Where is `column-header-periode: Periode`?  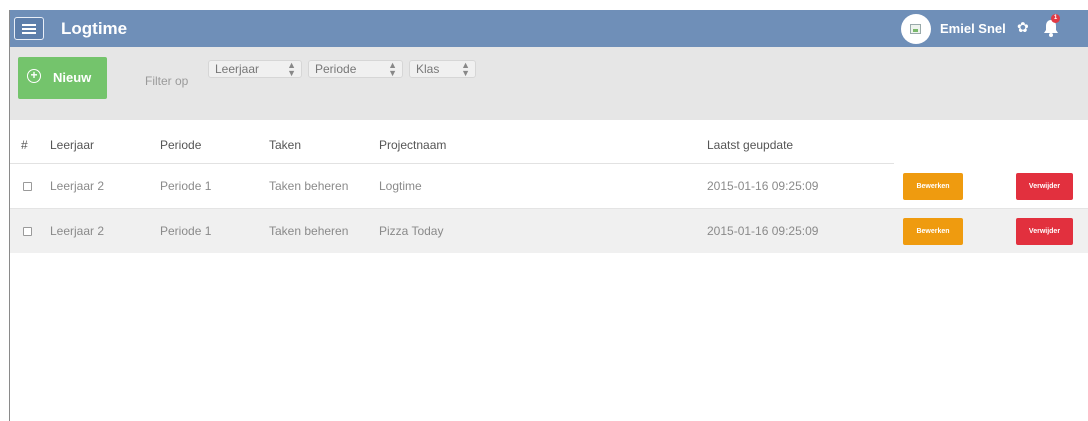
column-header-periode: Periode is located at coordinates (180, 145).